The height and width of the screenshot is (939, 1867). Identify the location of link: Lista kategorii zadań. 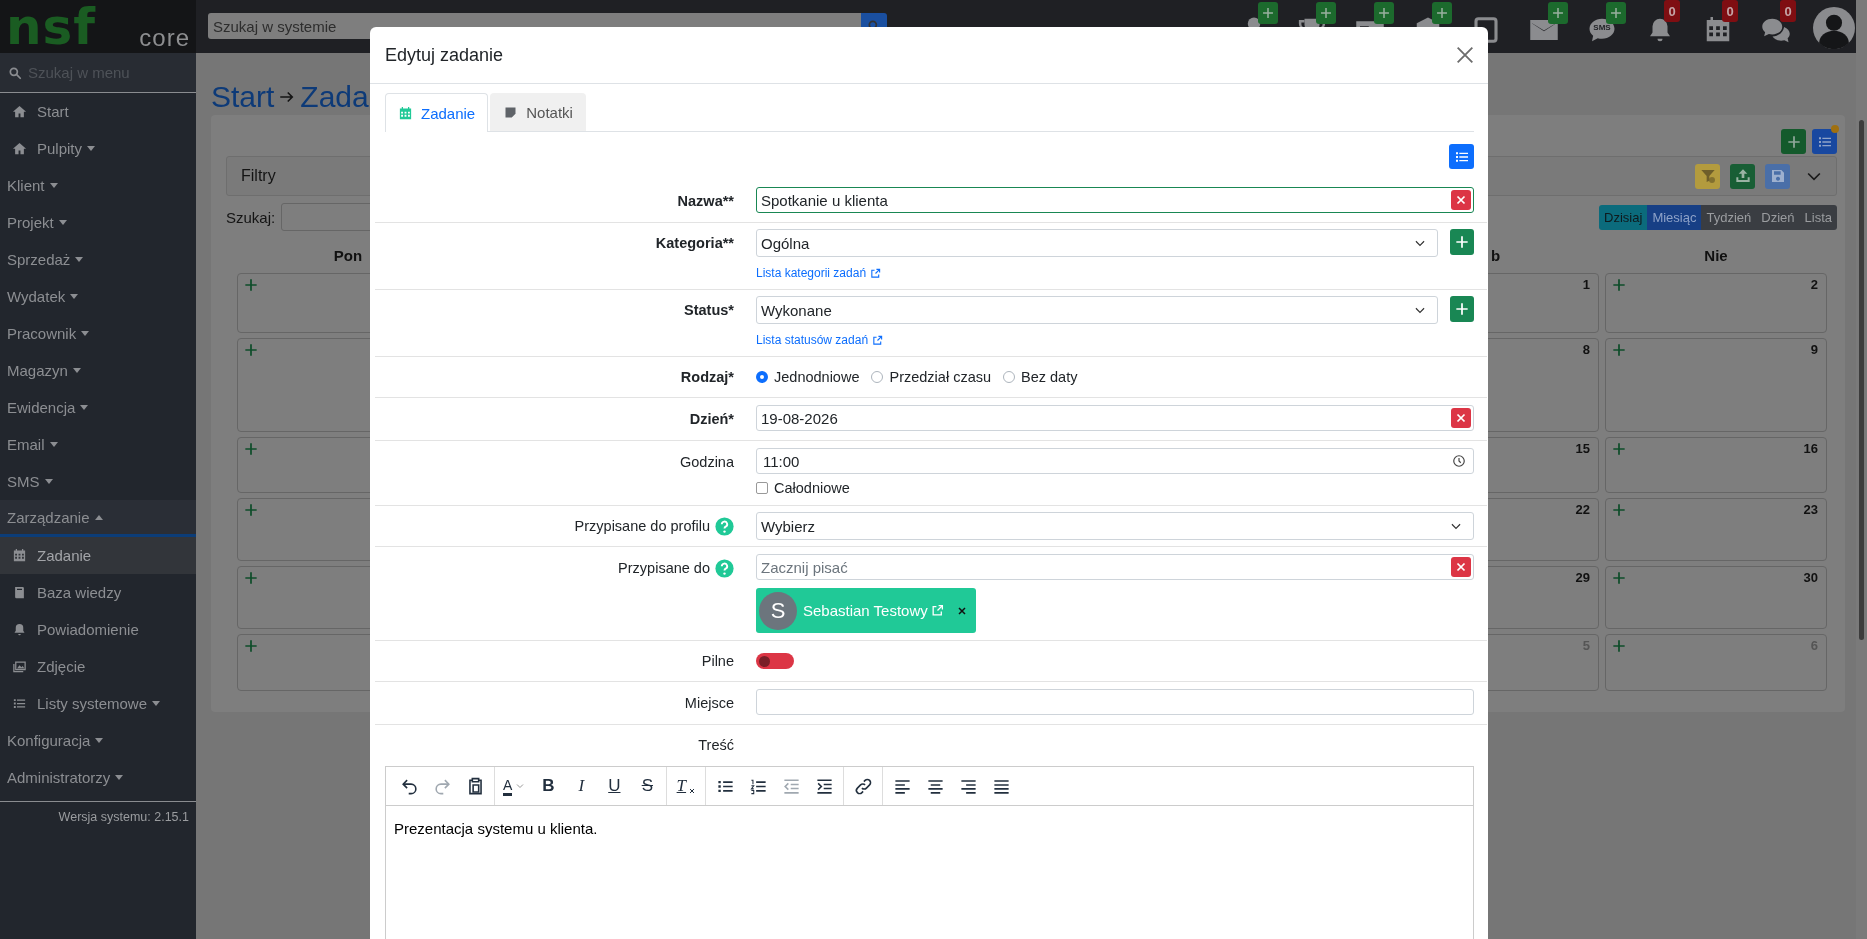
(819, 273).